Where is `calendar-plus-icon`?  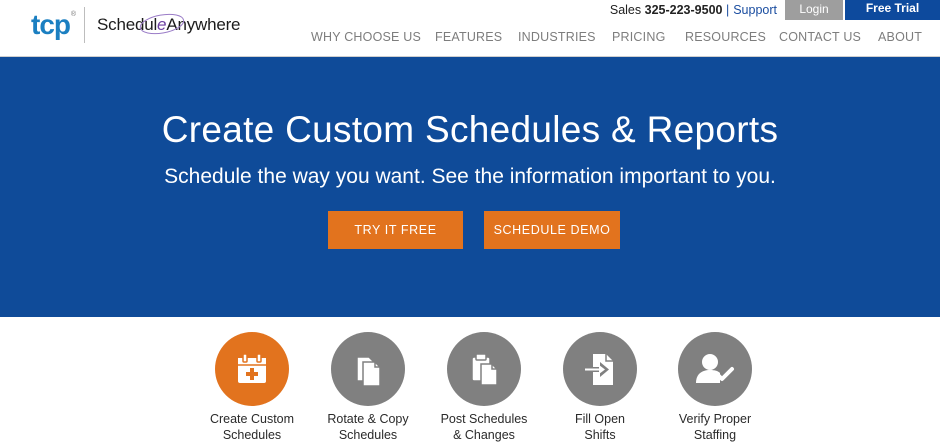 calendar-plus-icon is located at coordinates (252, 368).